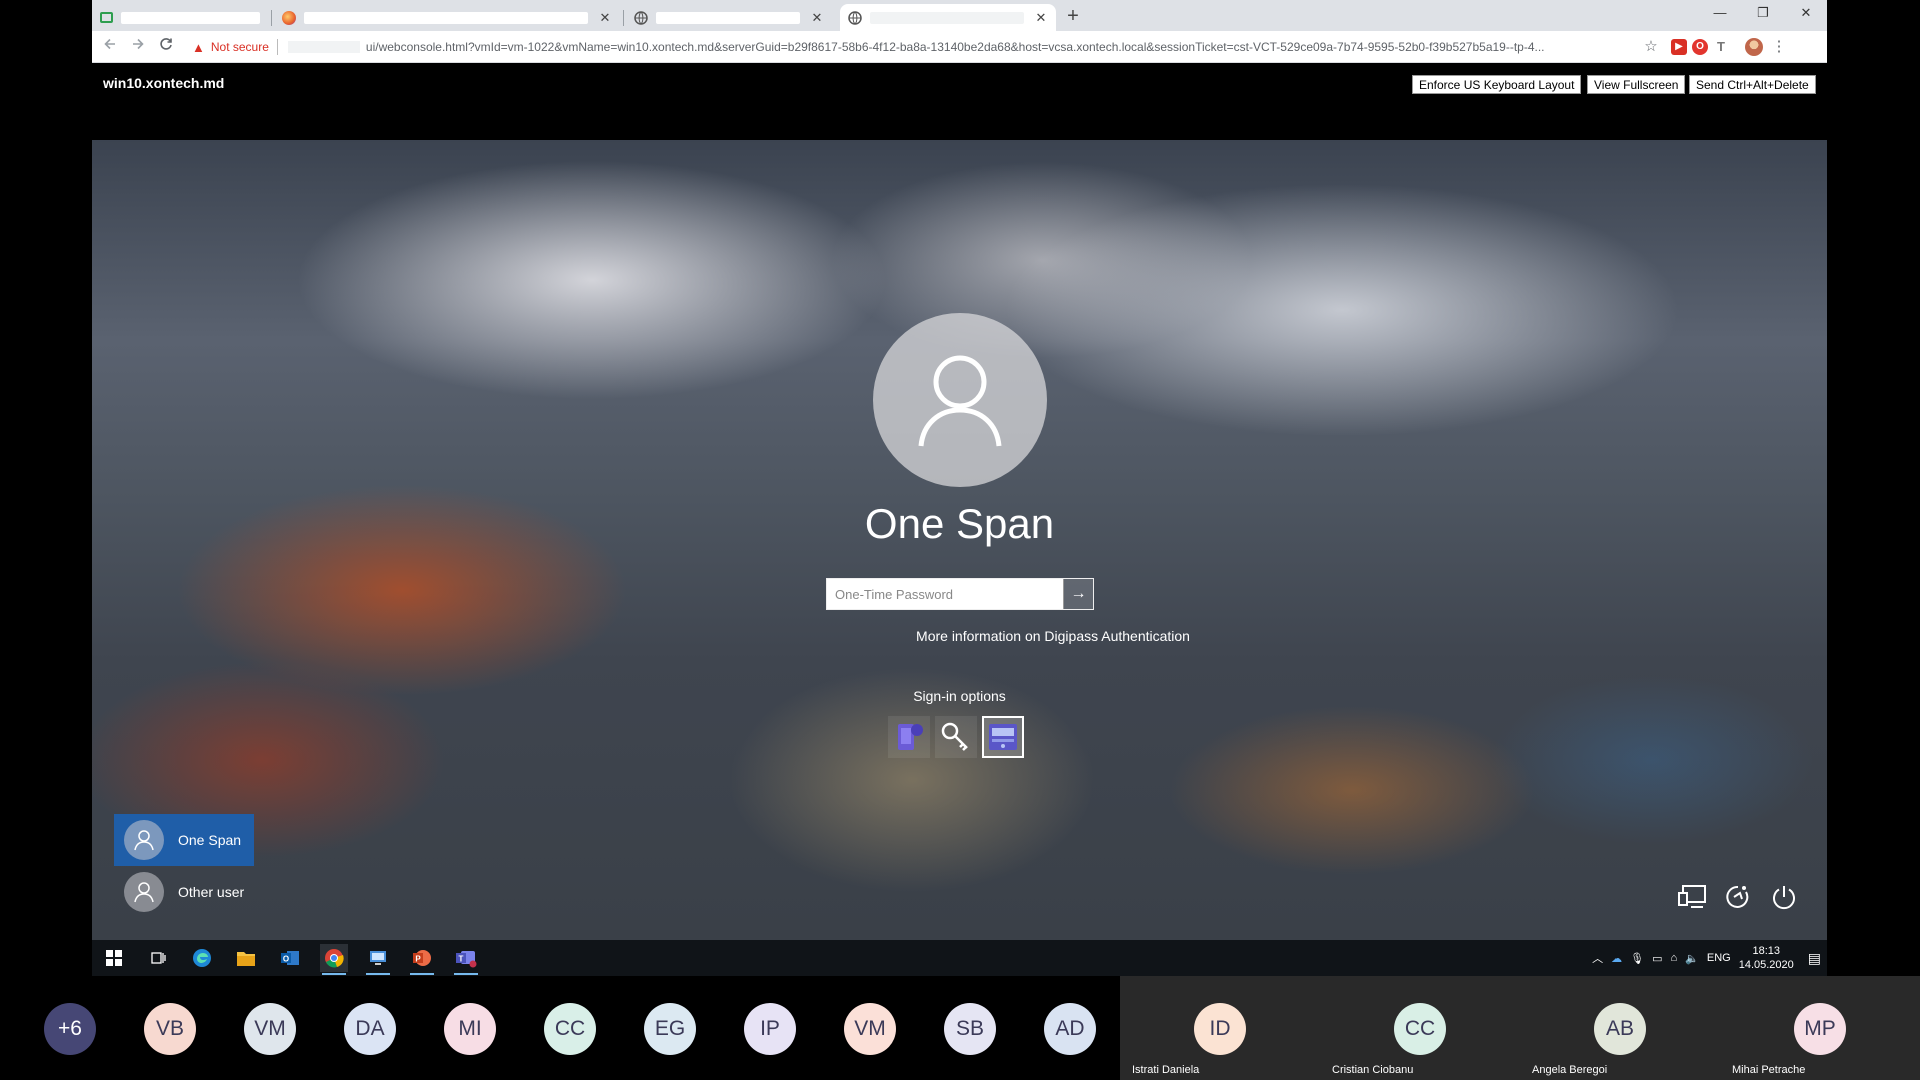 This screenshot has height=1080, width=1920. Describe the element at coordinates (1720, 13) in the screenshot. I see `minimize-button: —` at that location.